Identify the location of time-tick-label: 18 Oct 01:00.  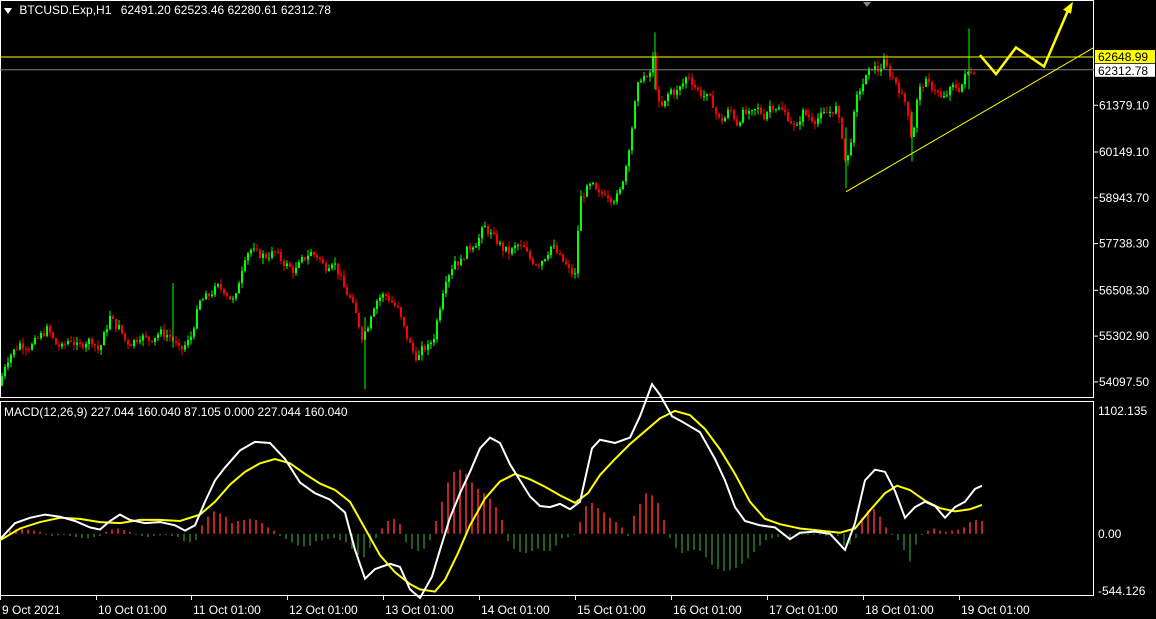
(899, 610).